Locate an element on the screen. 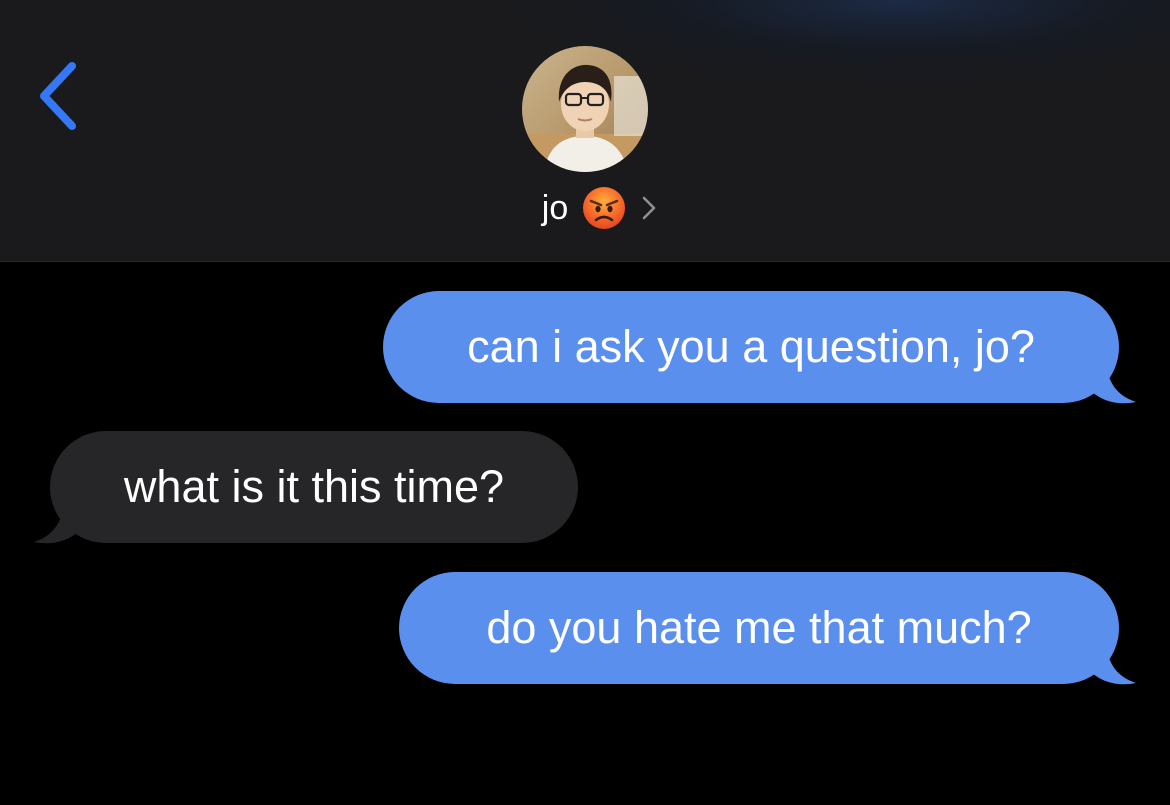  message-bubble-sent: do you hate me that much? is located at coordinates (759, 628).